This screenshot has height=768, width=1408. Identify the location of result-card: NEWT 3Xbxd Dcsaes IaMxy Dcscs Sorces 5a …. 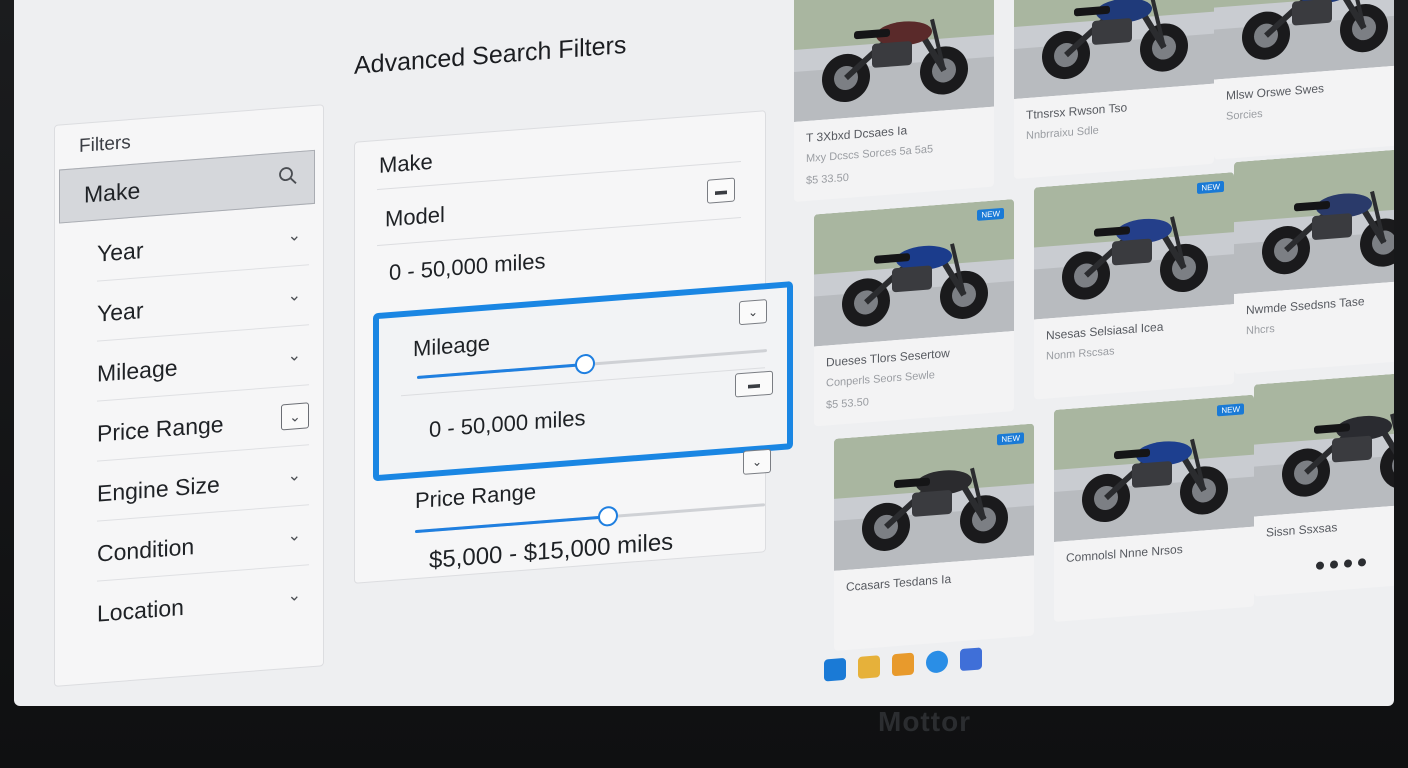
(894, 101).